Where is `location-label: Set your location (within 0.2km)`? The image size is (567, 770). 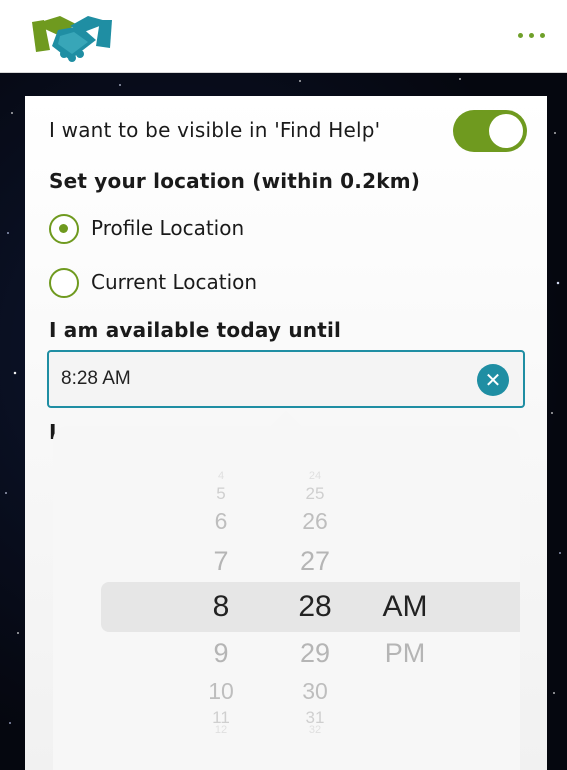 location-label: Set your location (within 0.2km) is located at coordinates (235, 181).